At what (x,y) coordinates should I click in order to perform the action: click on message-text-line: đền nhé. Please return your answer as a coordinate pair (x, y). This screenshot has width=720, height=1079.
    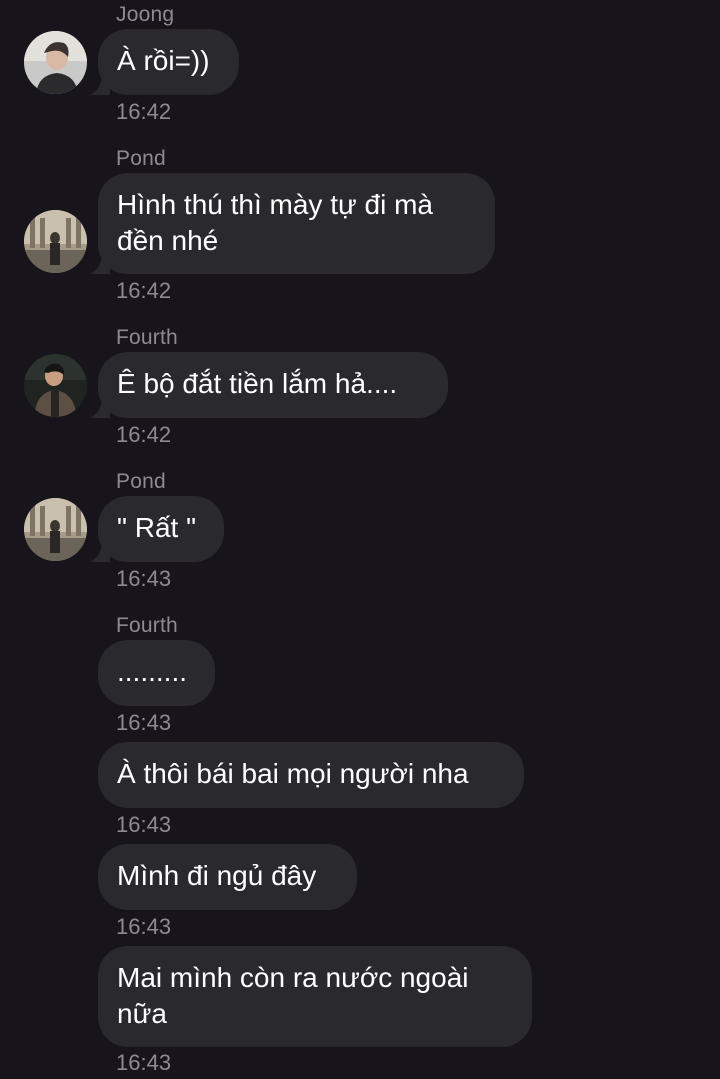
    Looking at the image, I should click on (168, 240).